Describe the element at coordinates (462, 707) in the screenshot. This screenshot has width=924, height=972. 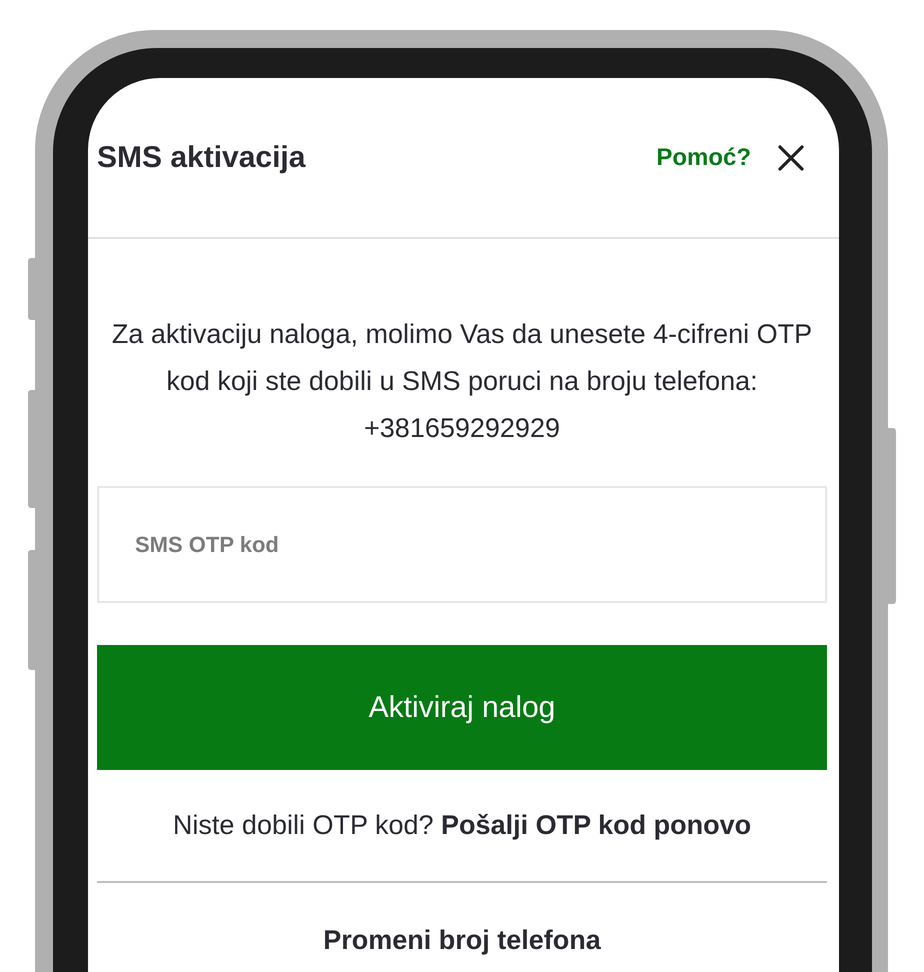
I see `activate-account-button: Aktiviraj nalog` at that location.